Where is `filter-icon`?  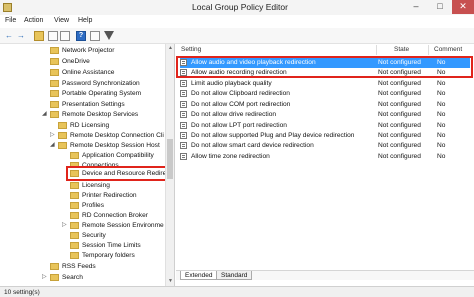
filter-icon is located at coordinates (109, 35).